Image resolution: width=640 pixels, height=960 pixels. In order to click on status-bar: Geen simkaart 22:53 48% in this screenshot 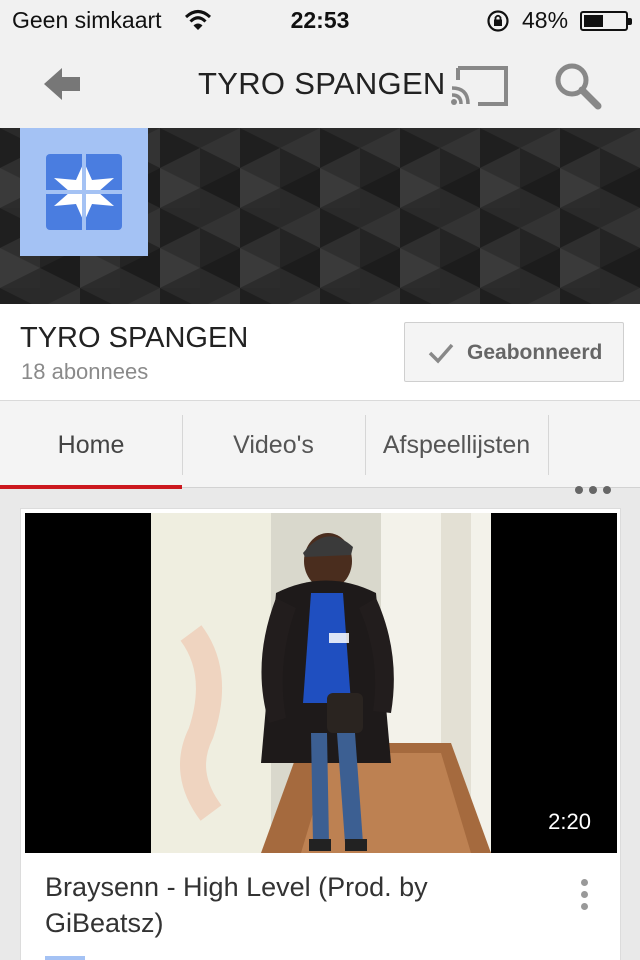, I will do `click(320, 20)`.